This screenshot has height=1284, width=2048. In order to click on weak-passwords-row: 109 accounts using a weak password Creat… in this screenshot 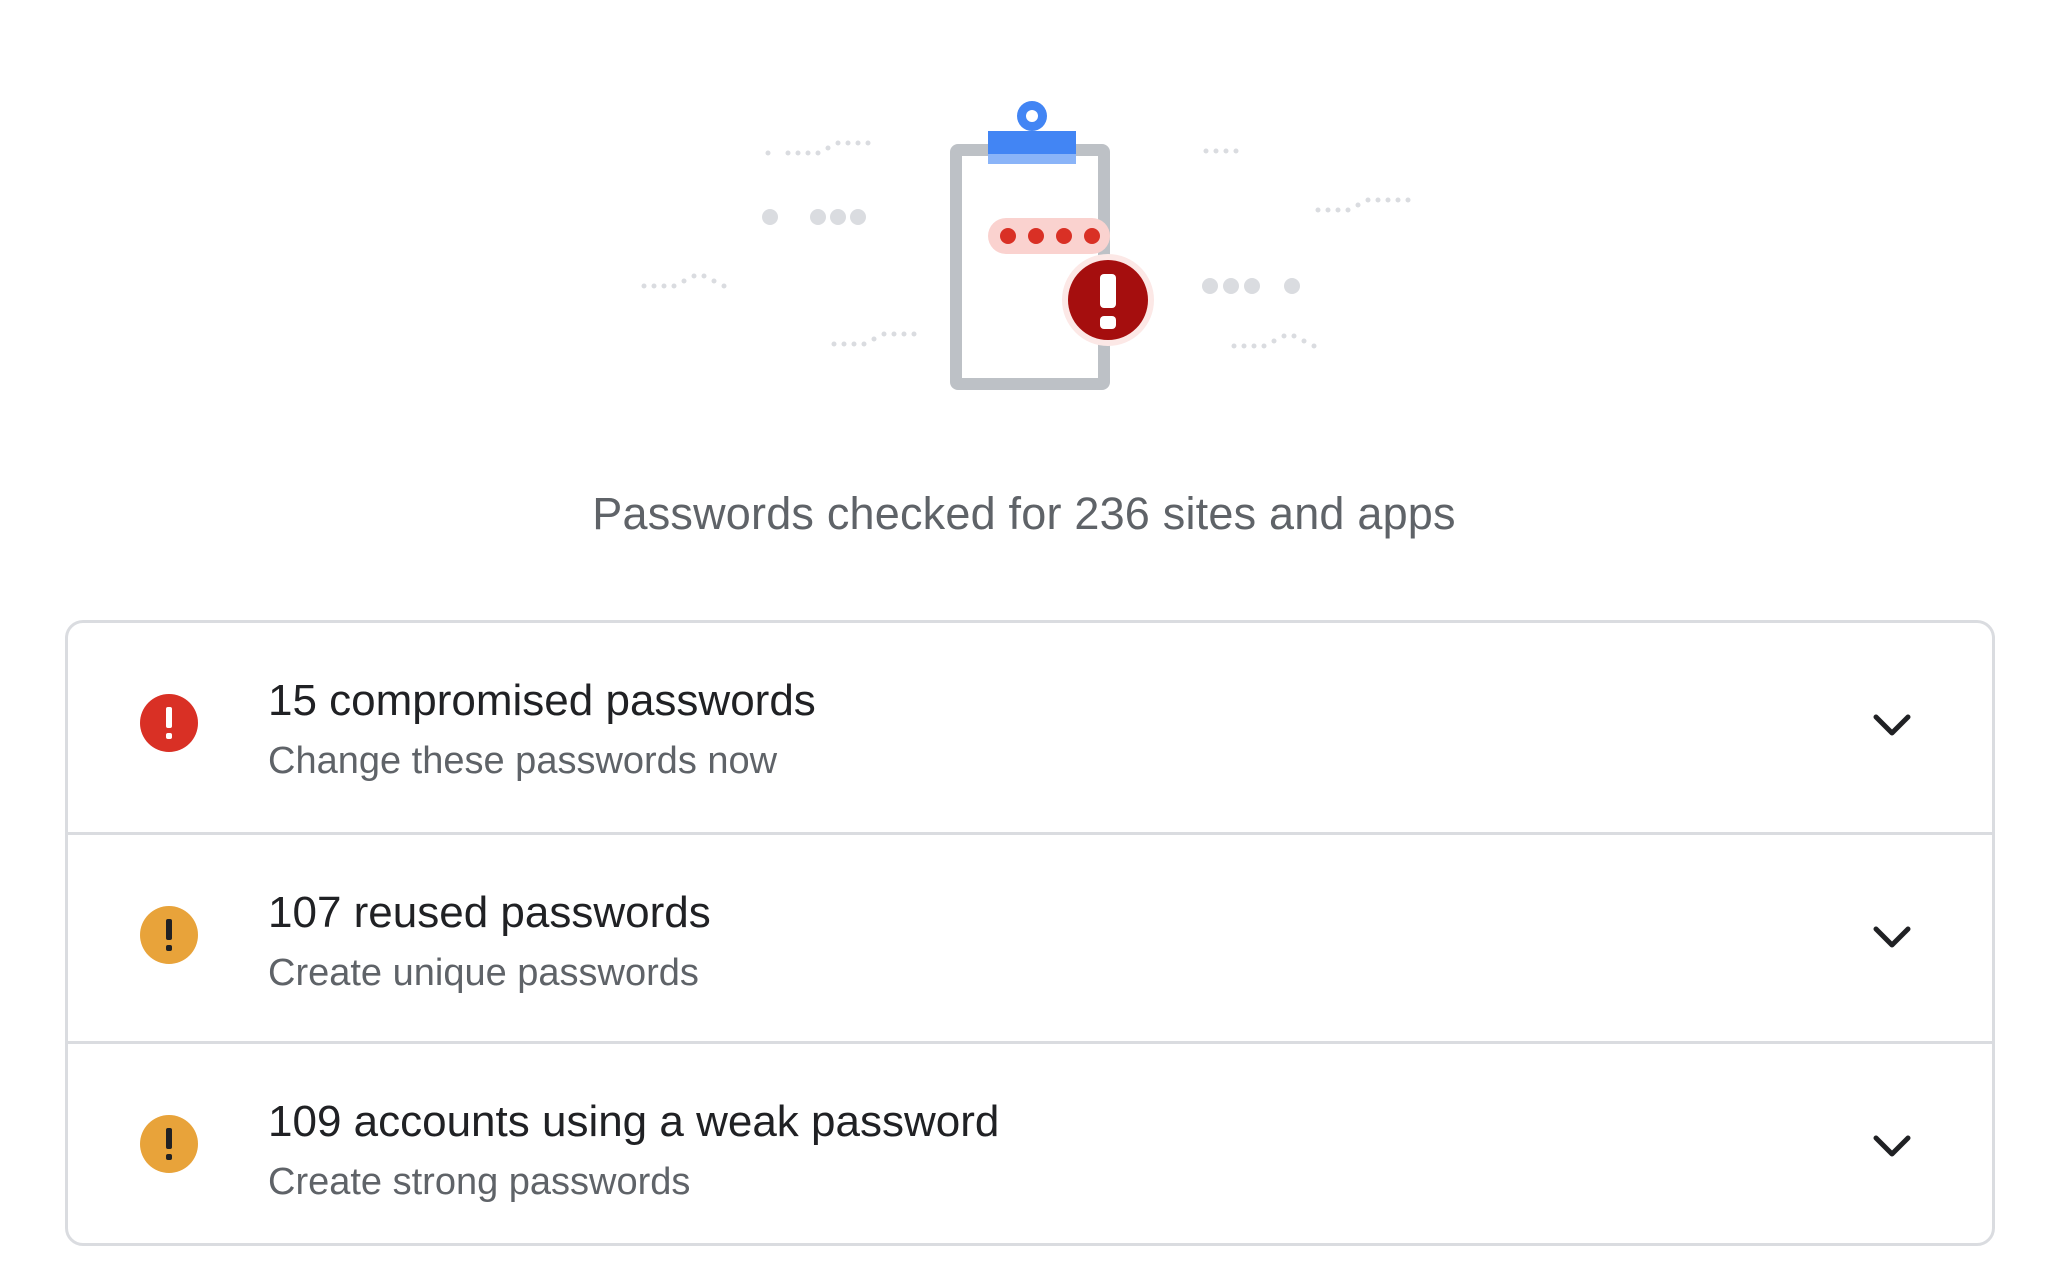, I will do `click(1030, 1142)`.